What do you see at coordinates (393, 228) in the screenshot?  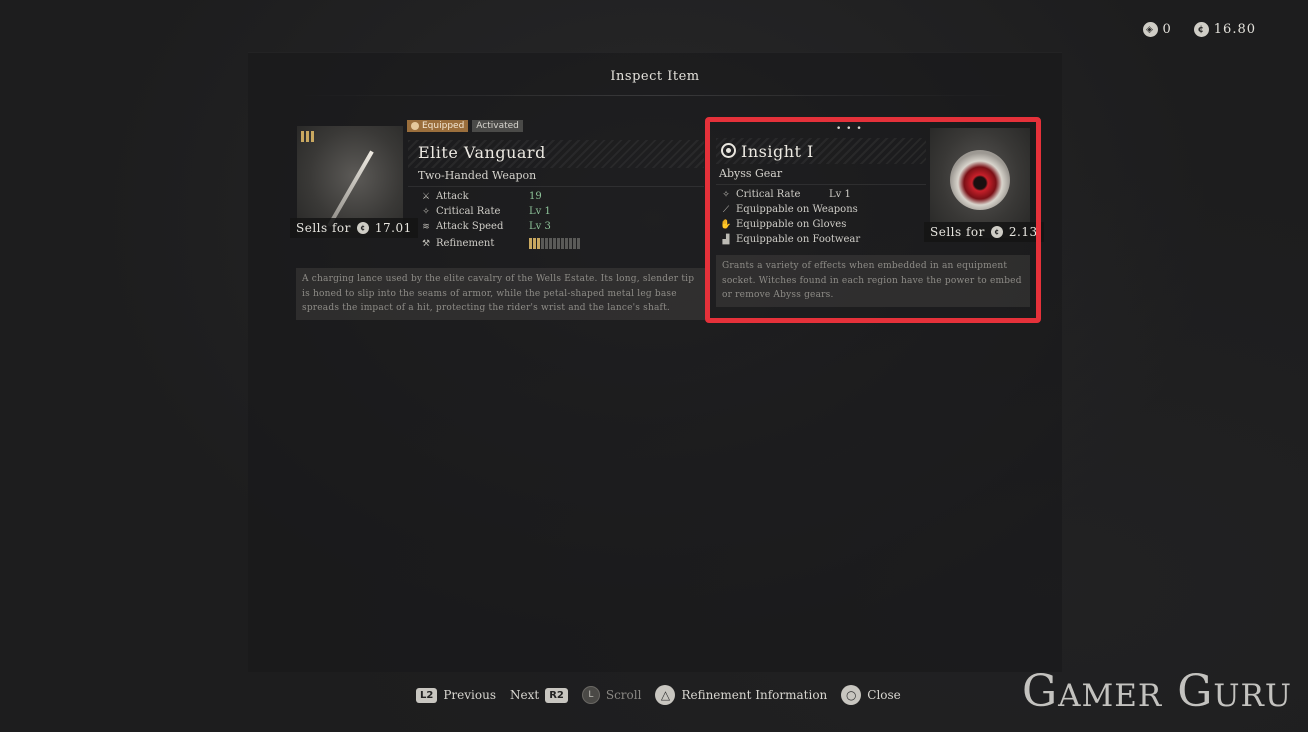 I see `weapon-price-value: 17.01` at bounding box center [393, 228].